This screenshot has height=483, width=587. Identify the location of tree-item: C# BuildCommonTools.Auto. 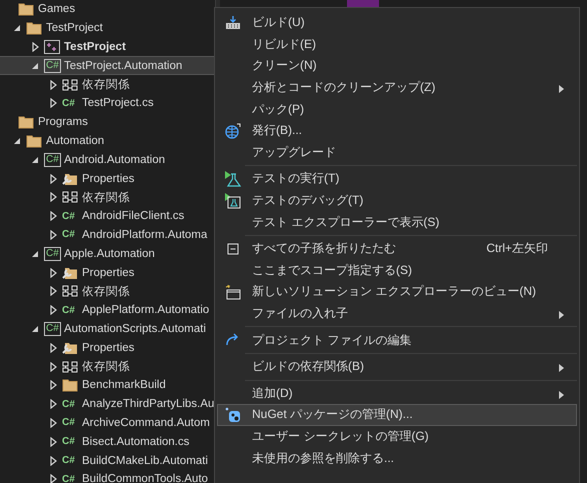
(107, 476).